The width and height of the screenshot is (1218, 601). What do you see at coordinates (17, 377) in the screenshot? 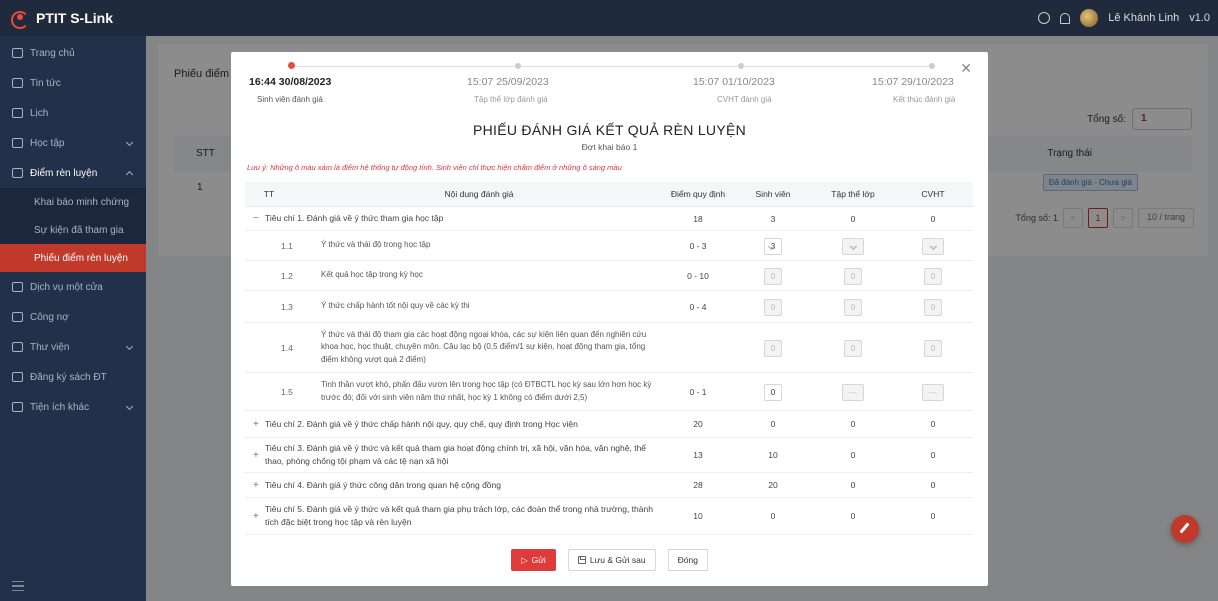
I see `book-icon` at bounding box center [17, 377].